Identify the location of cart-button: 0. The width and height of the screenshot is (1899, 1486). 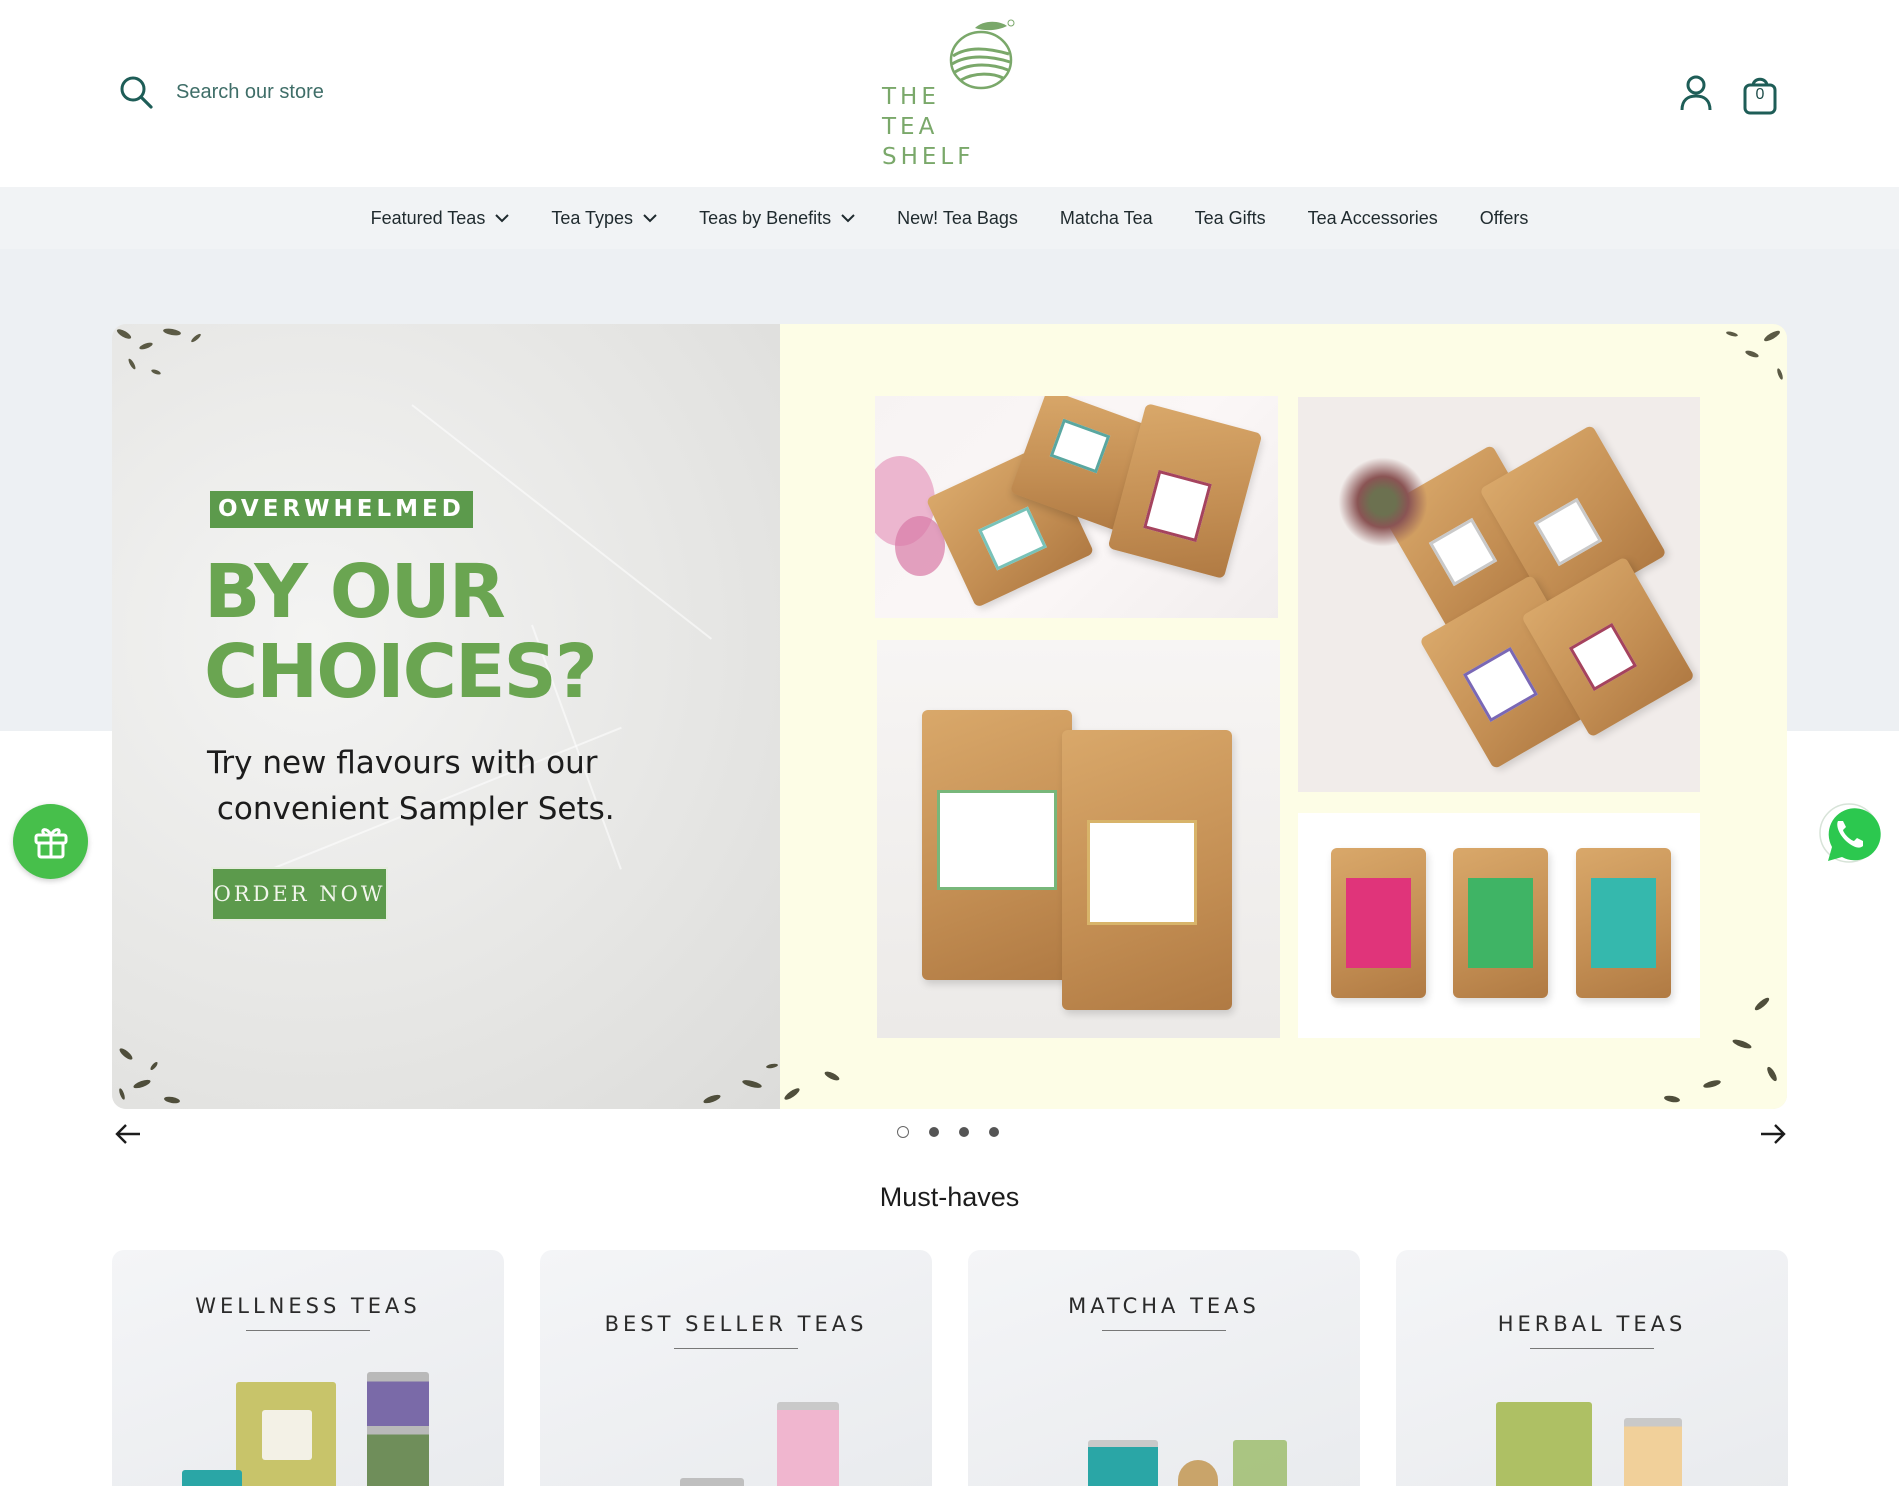
(1760, 94).